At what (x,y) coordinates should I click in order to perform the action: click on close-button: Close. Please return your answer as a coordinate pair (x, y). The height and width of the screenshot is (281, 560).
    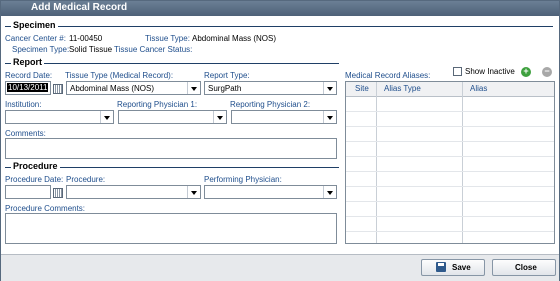
    Looking at the image, I should click on (524, 267).